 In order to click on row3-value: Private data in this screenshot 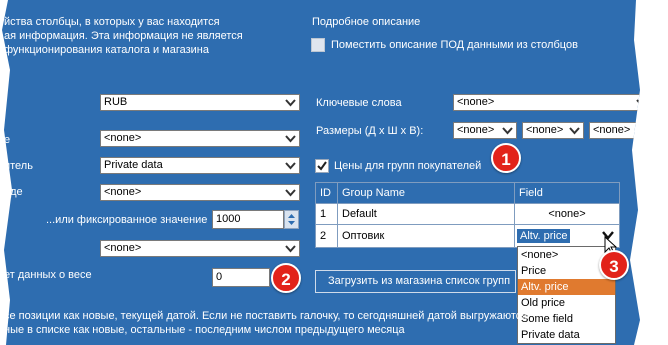, I will do `click(133, 165)`.